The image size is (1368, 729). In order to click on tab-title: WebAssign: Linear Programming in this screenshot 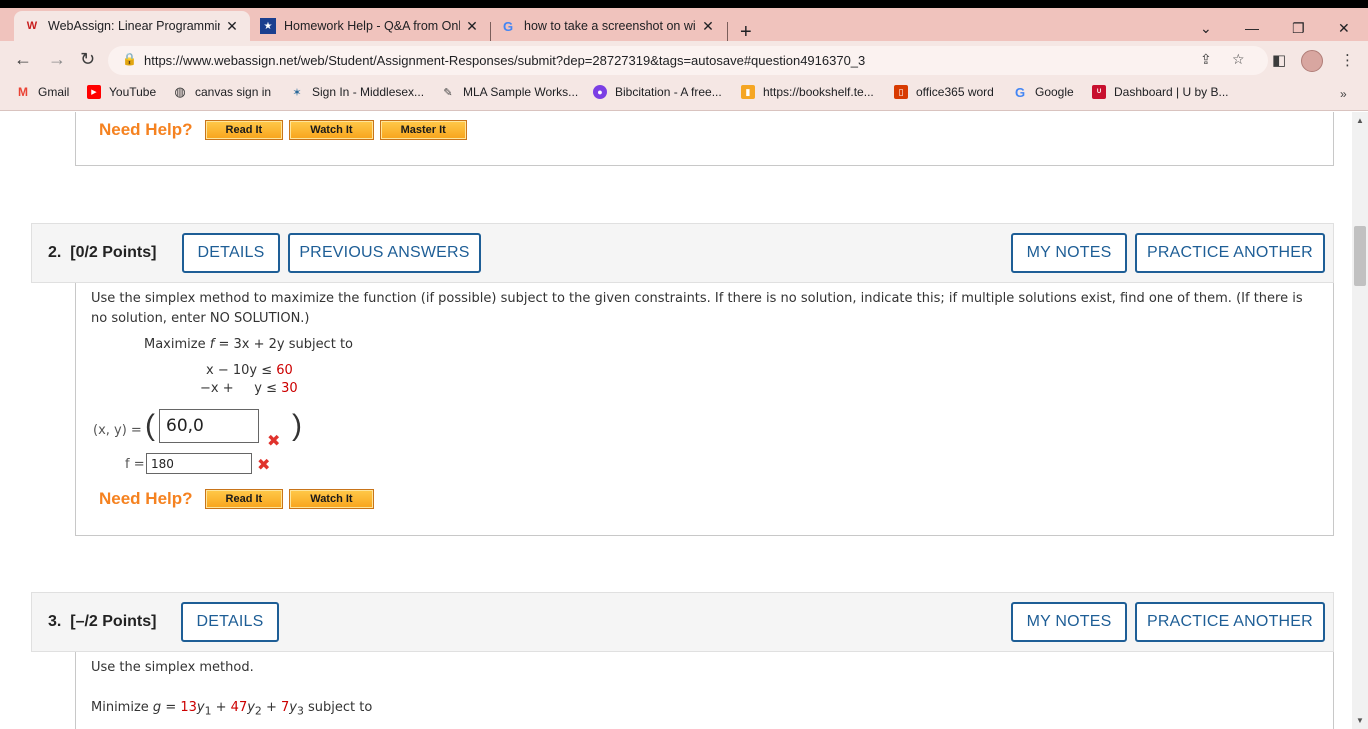, I will do `click(134, 26)`.